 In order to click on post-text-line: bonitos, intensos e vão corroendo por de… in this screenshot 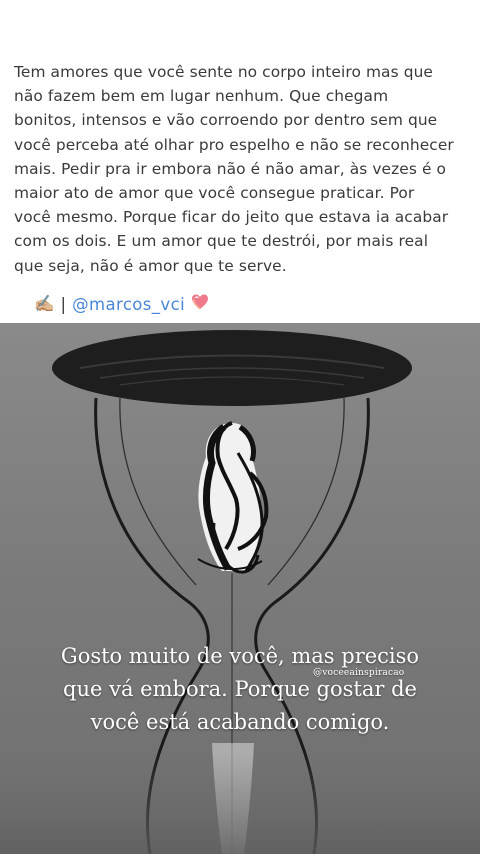, I will do `click(226, 120)`.